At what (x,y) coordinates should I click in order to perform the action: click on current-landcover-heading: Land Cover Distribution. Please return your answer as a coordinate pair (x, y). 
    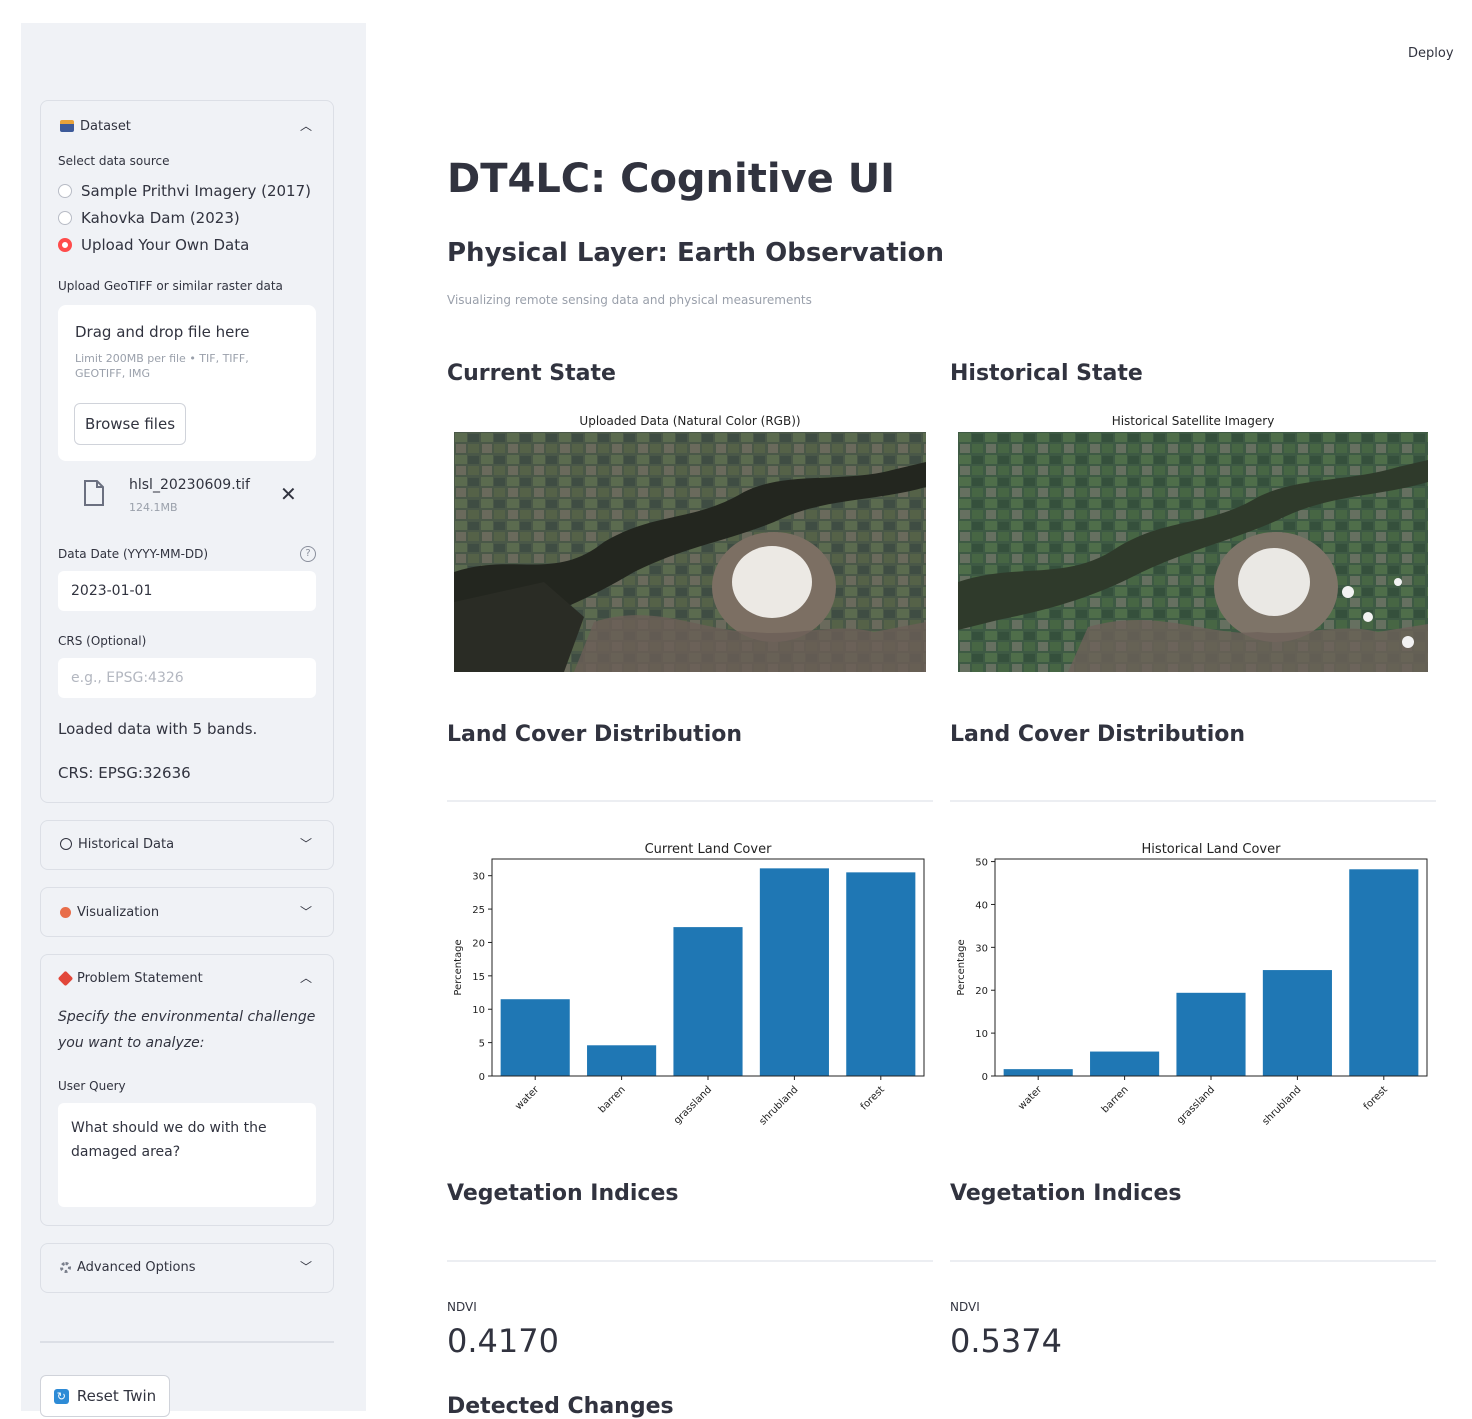
    Looking at the image, I should click on (595, 734).